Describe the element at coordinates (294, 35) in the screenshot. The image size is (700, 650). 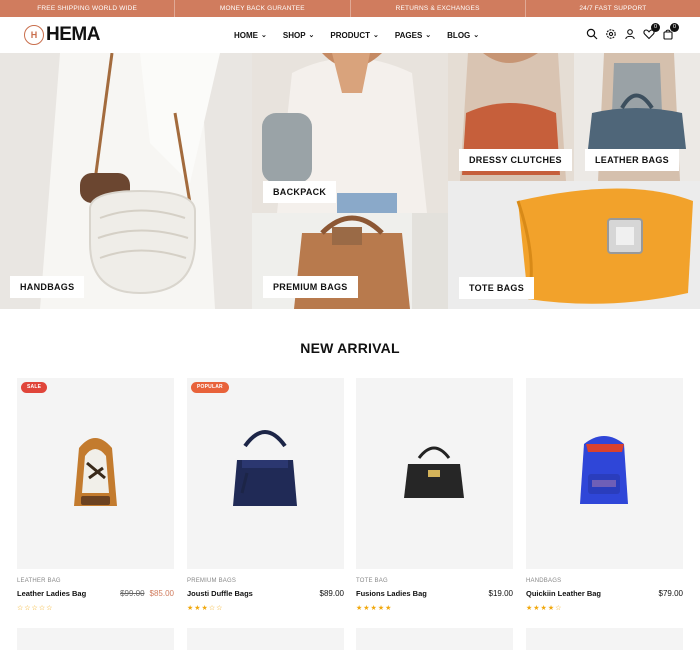
I see `nav-shop-label: SHOP` at that location.